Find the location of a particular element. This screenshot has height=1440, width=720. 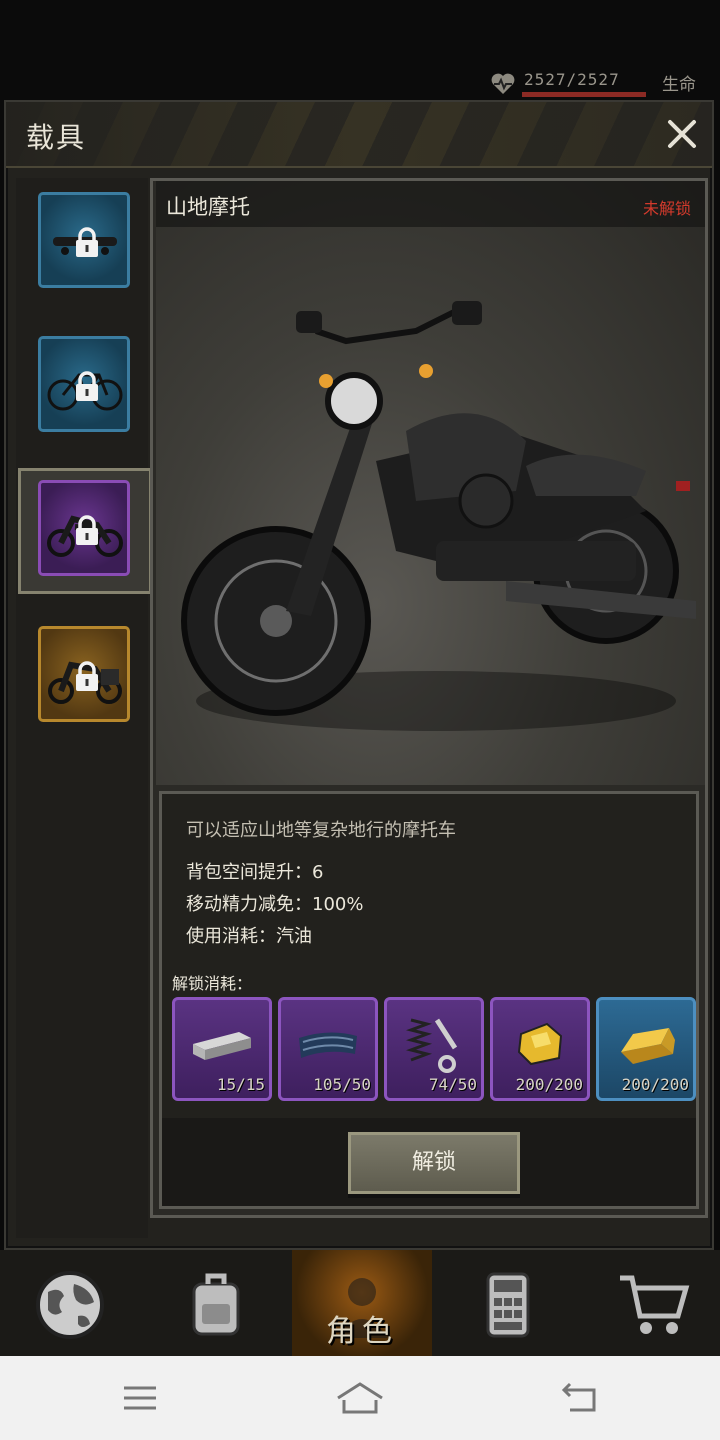

background-hud: 2527/2527 生命 is located at coordinates (360, 55).